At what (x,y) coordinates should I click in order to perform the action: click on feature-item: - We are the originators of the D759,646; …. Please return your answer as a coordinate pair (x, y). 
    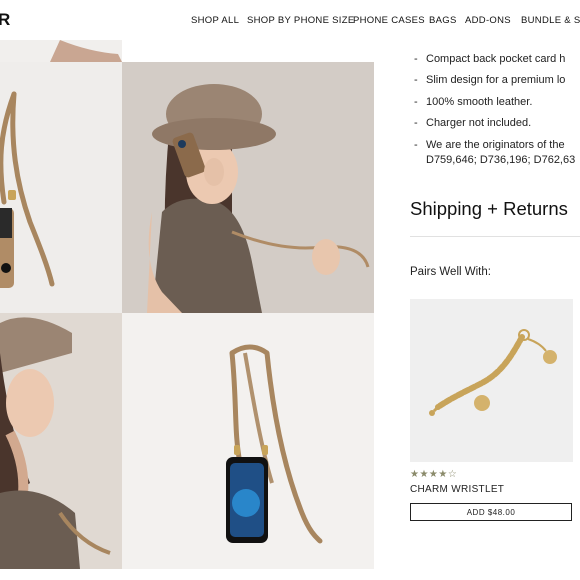
    Looking at the image, I should click on (497, 153).